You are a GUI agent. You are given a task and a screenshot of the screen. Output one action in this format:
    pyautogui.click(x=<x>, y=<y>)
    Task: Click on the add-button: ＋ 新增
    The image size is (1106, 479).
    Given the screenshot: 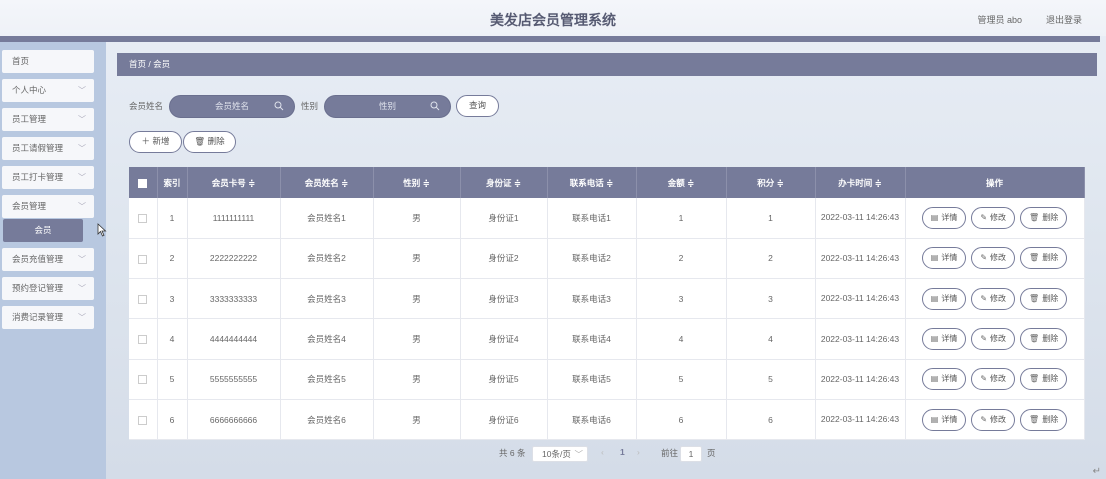 What is the action you would take?
    pyautogui.click(x=155, y=142)
    